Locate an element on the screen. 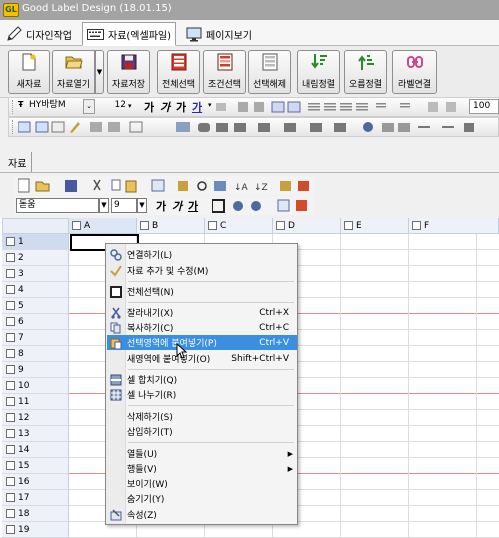  row-header: 15 is located at coordinates (35, 466).